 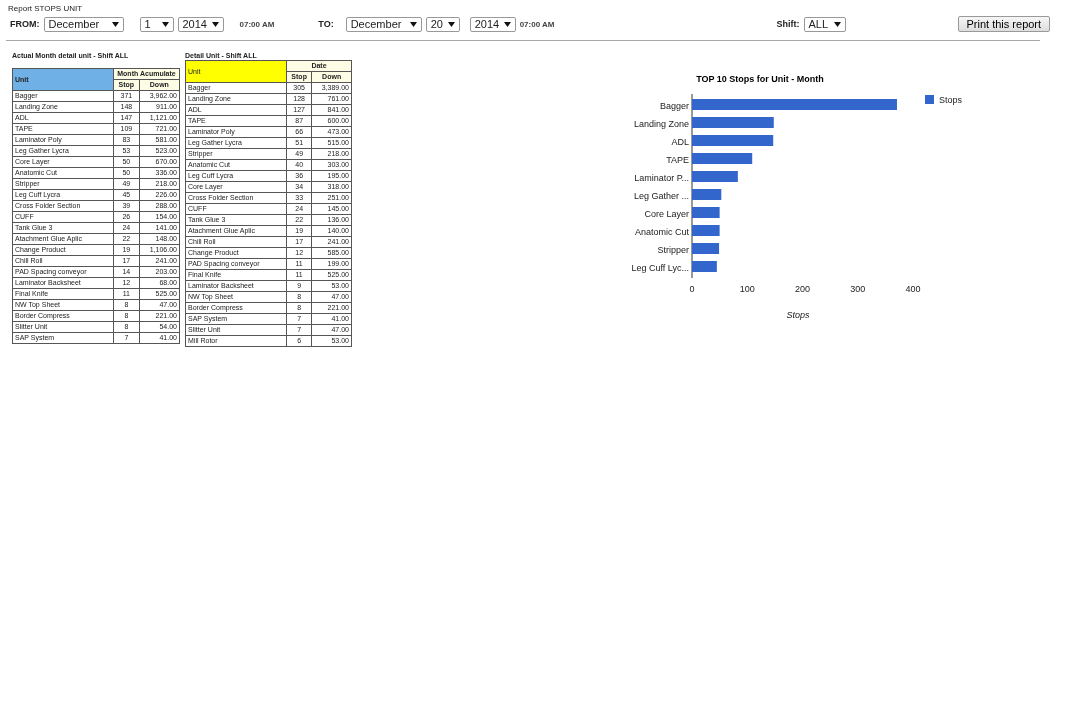 What do you see at coordinates (929, 99) in the screenshot?
I see `legend-swatch` at bounding box center [929, 99].